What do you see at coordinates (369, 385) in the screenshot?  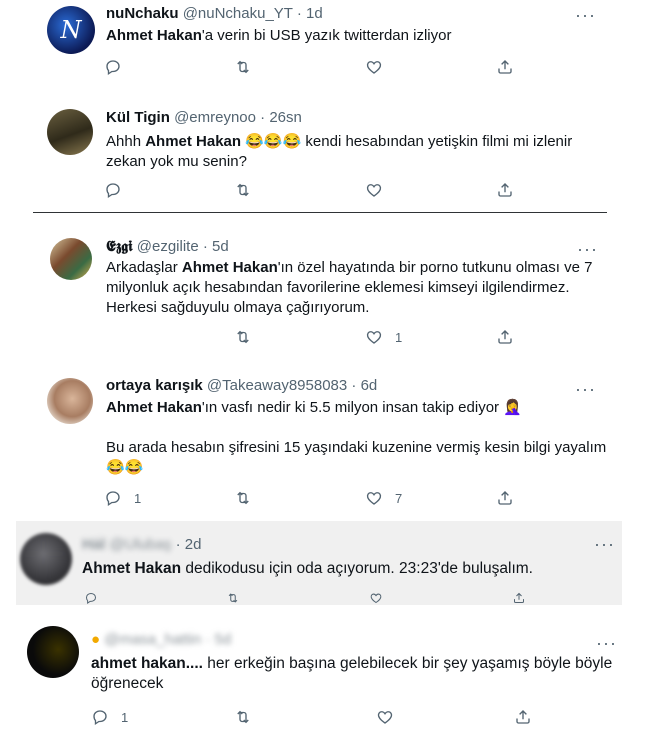 I see `tweet-time: 6d` at bounding box center [369, 385].